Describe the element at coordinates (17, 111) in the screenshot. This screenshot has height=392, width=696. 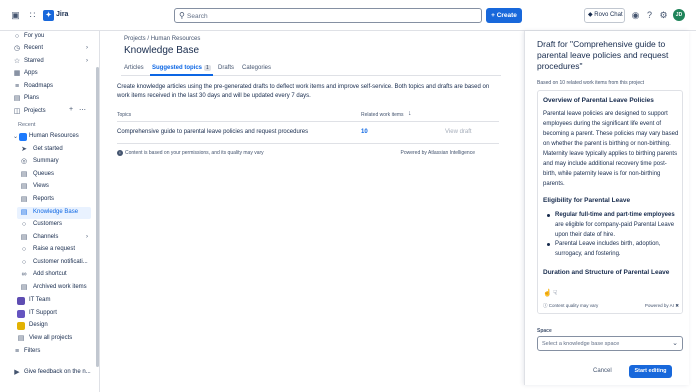
I see `projects-icon: ◫` at that location.